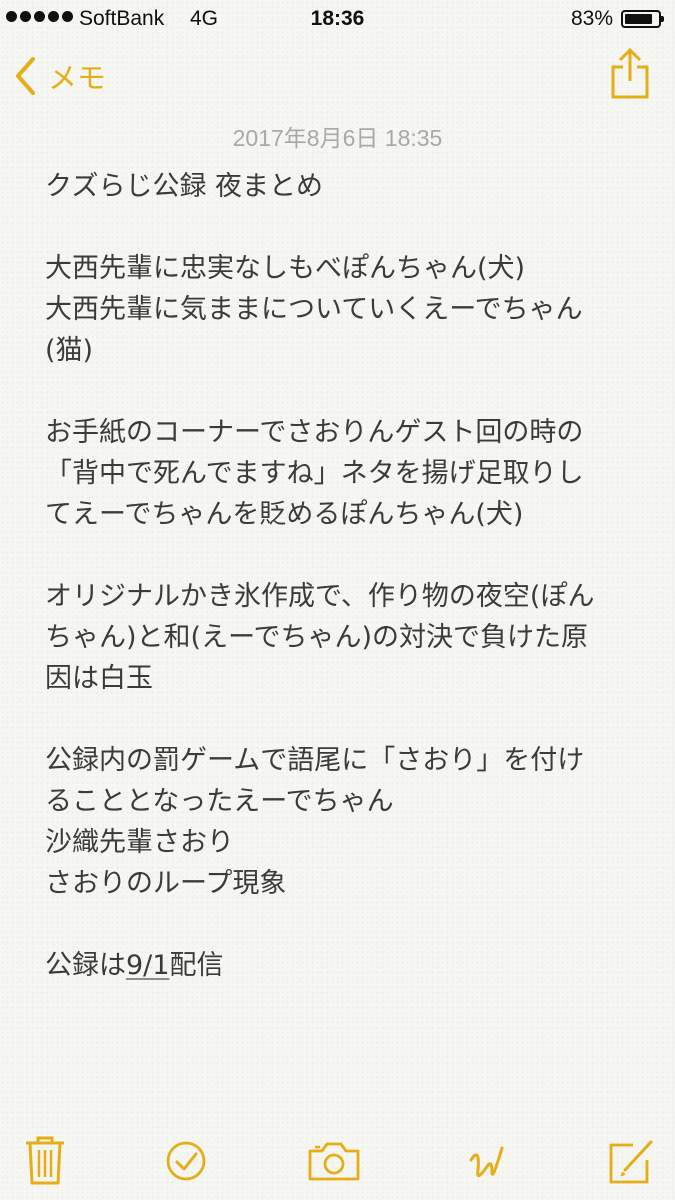 This screenshot has height=1200, width=675. I want to click on camera-button, so click(334, 1162).